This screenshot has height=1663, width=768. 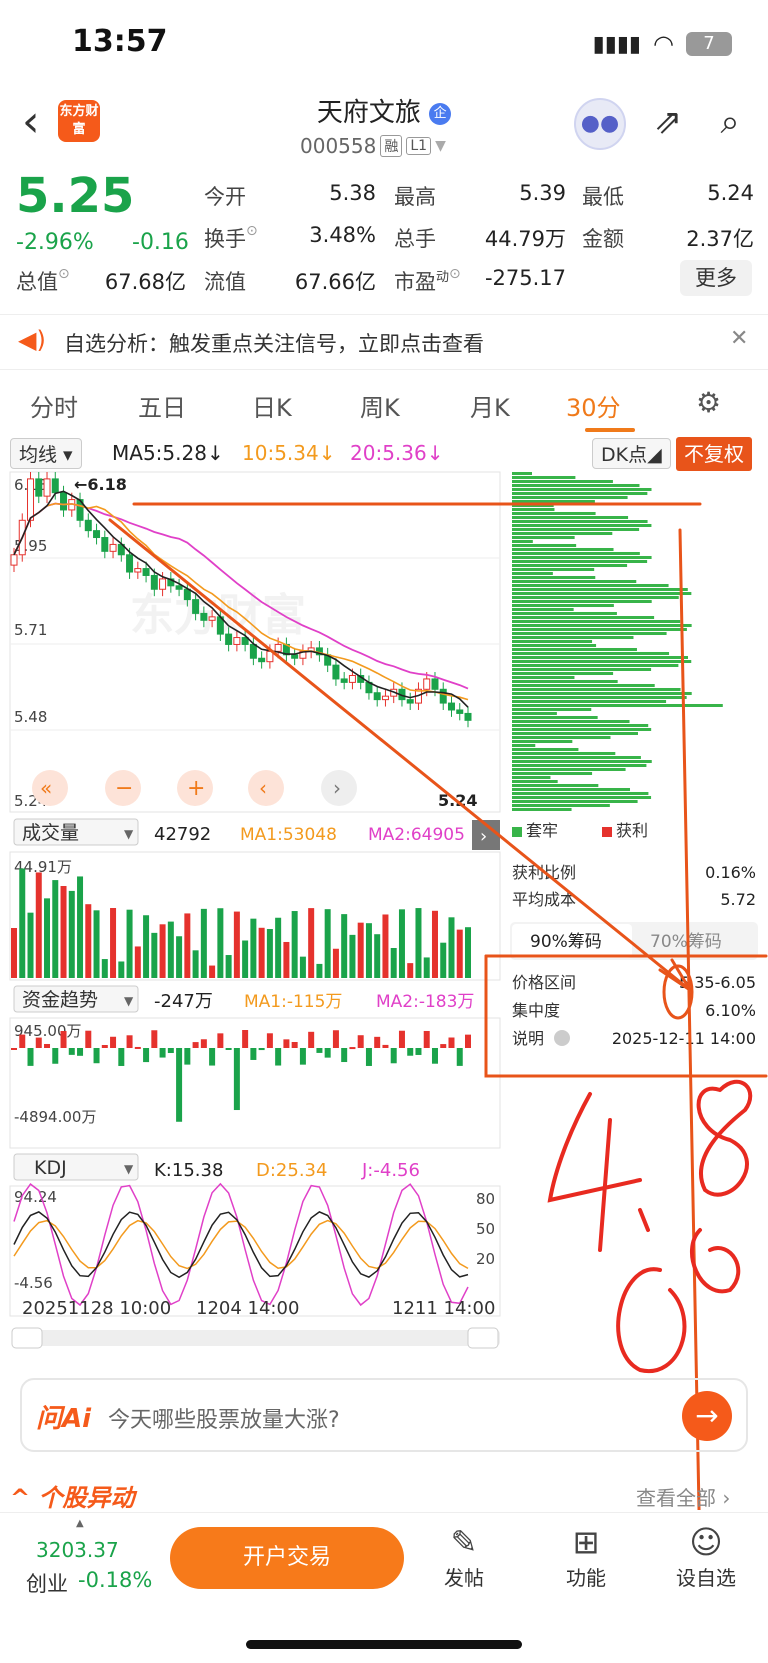 I want to click on home-indicator, so click(x=384, y=1644).